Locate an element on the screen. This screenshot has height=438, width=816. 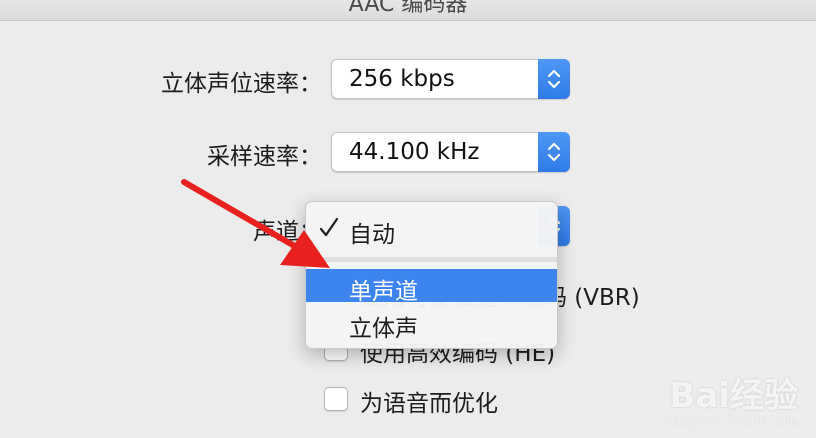
stereo-bitrate-popup: 256 kbps is located at coordinates (450, 79).